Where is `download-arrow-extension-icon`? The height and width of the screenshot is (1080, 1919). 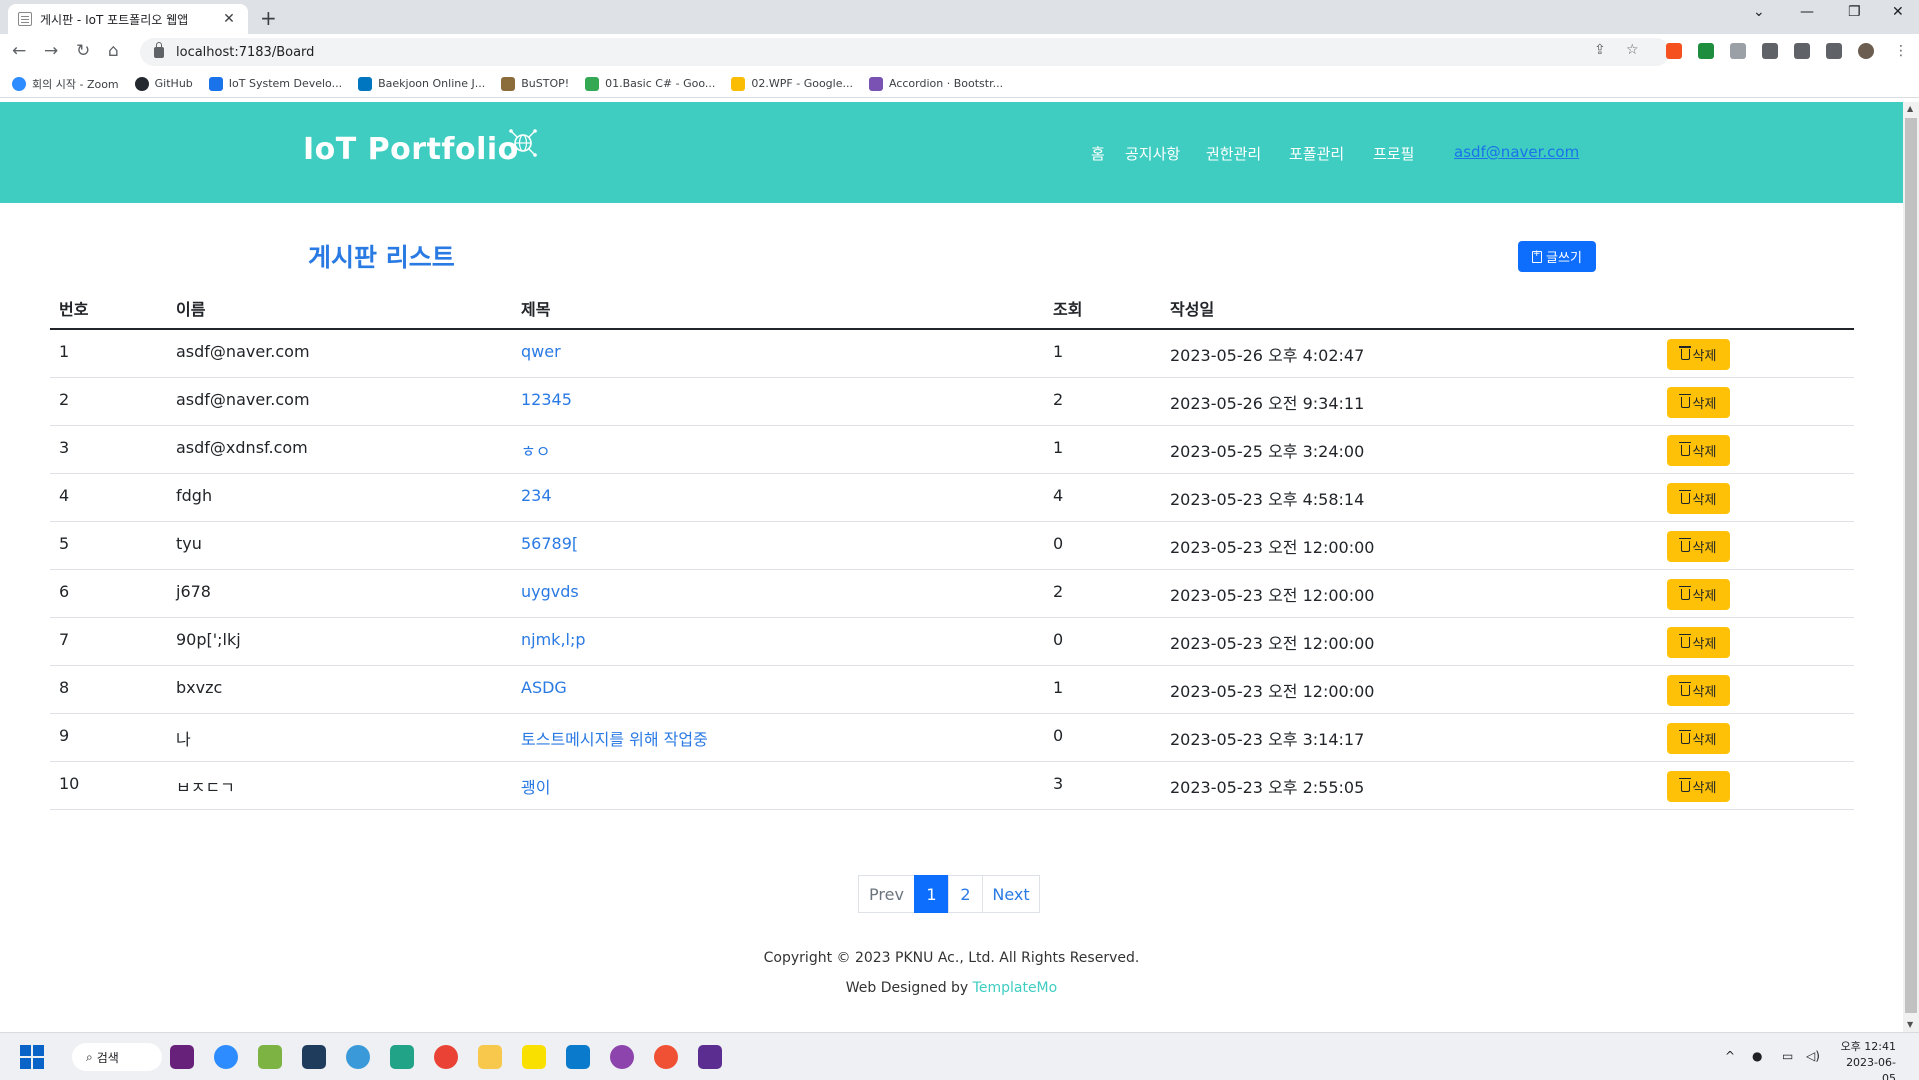
download-arrow-extension-icon is located at coordinates (1706, 51).